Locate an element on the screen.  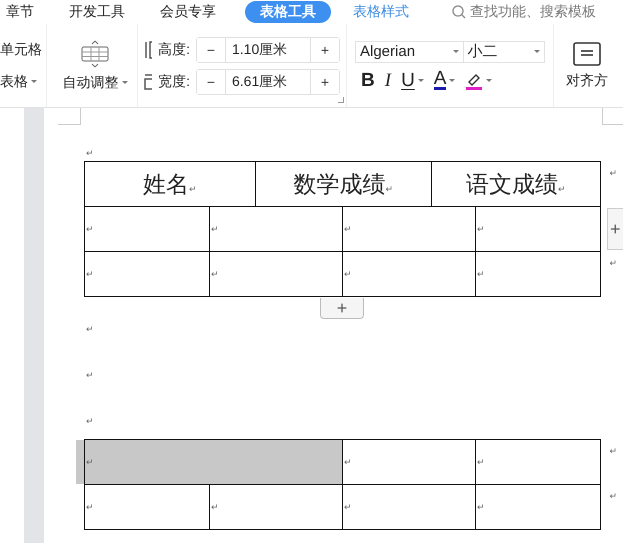
row-selection-bar is located at coordinates (80, 462).